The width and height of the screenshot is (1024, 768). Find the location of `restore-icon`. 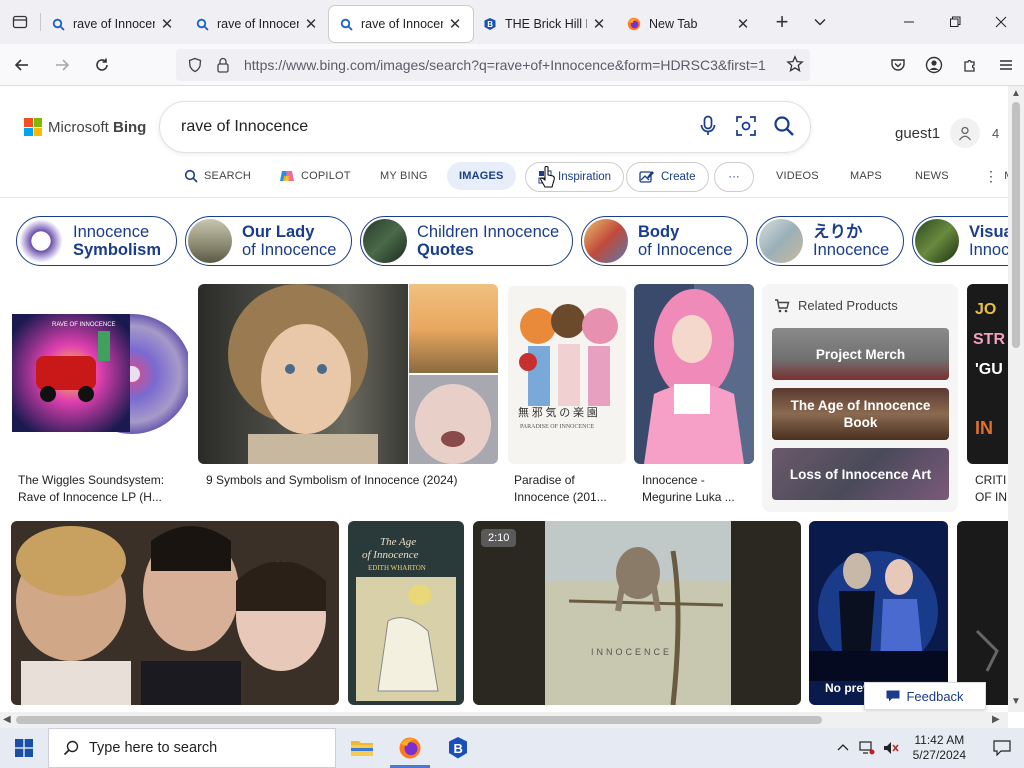

restore-icon is located at coordinates (955, 21).